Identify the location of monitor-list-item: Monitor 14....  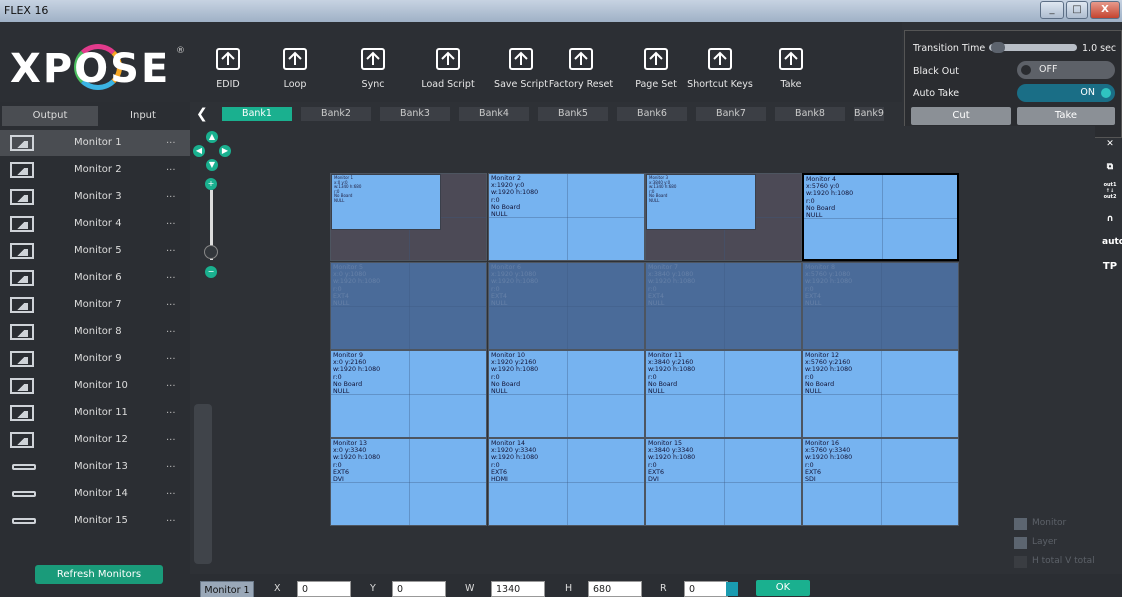
(95, 494).